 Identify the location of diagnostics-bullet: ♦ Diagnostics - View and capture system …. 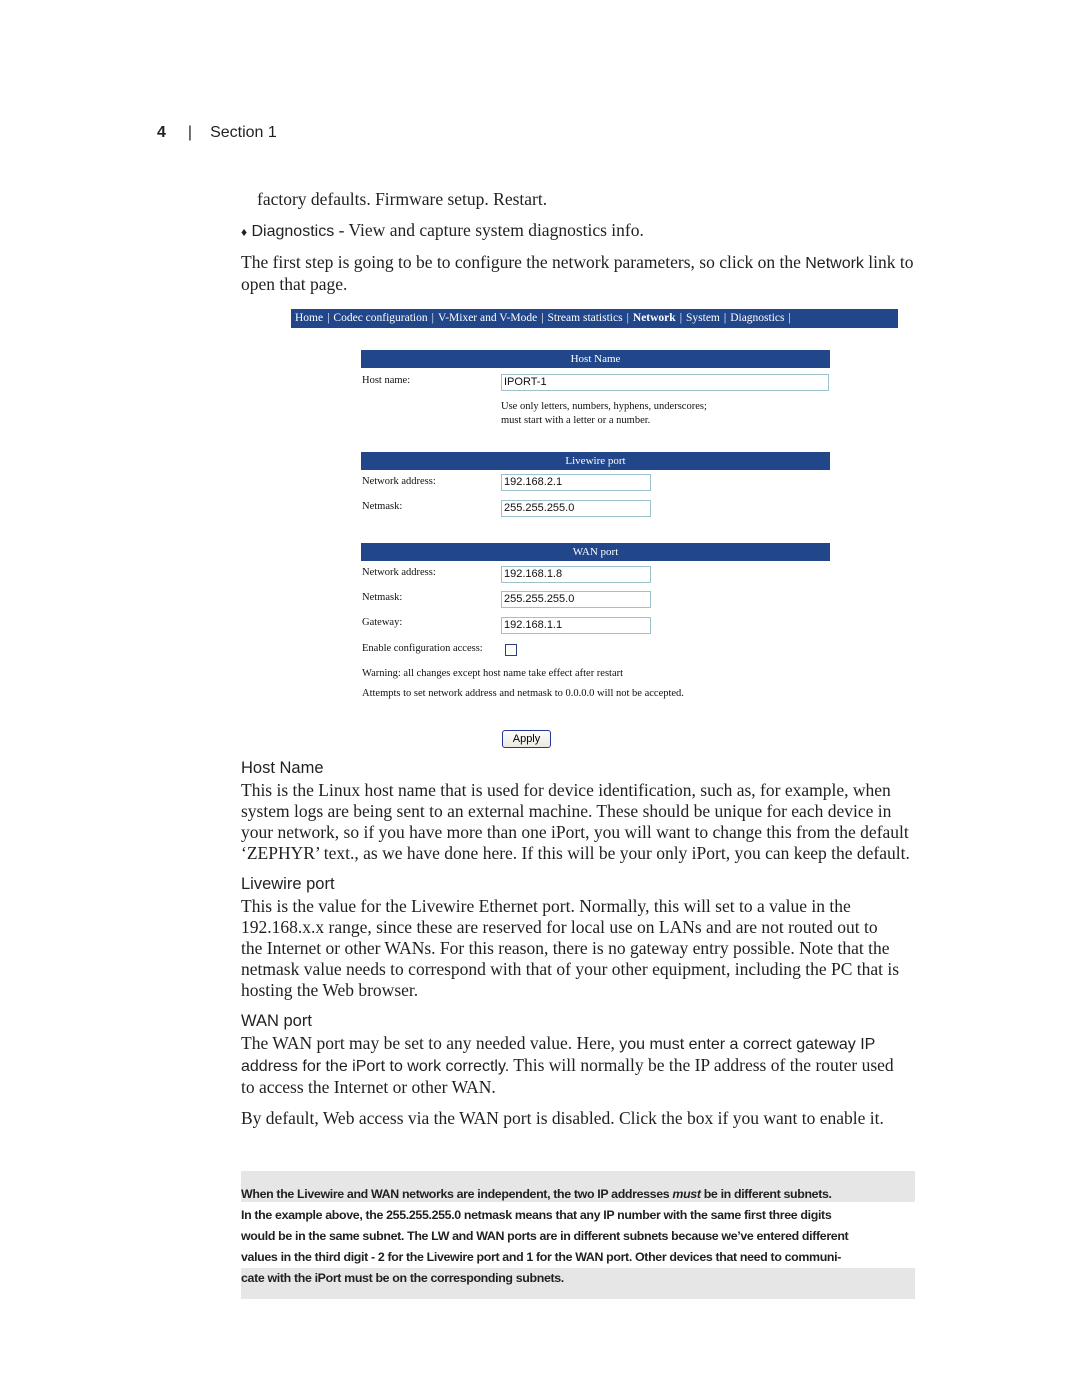
(603, 231).